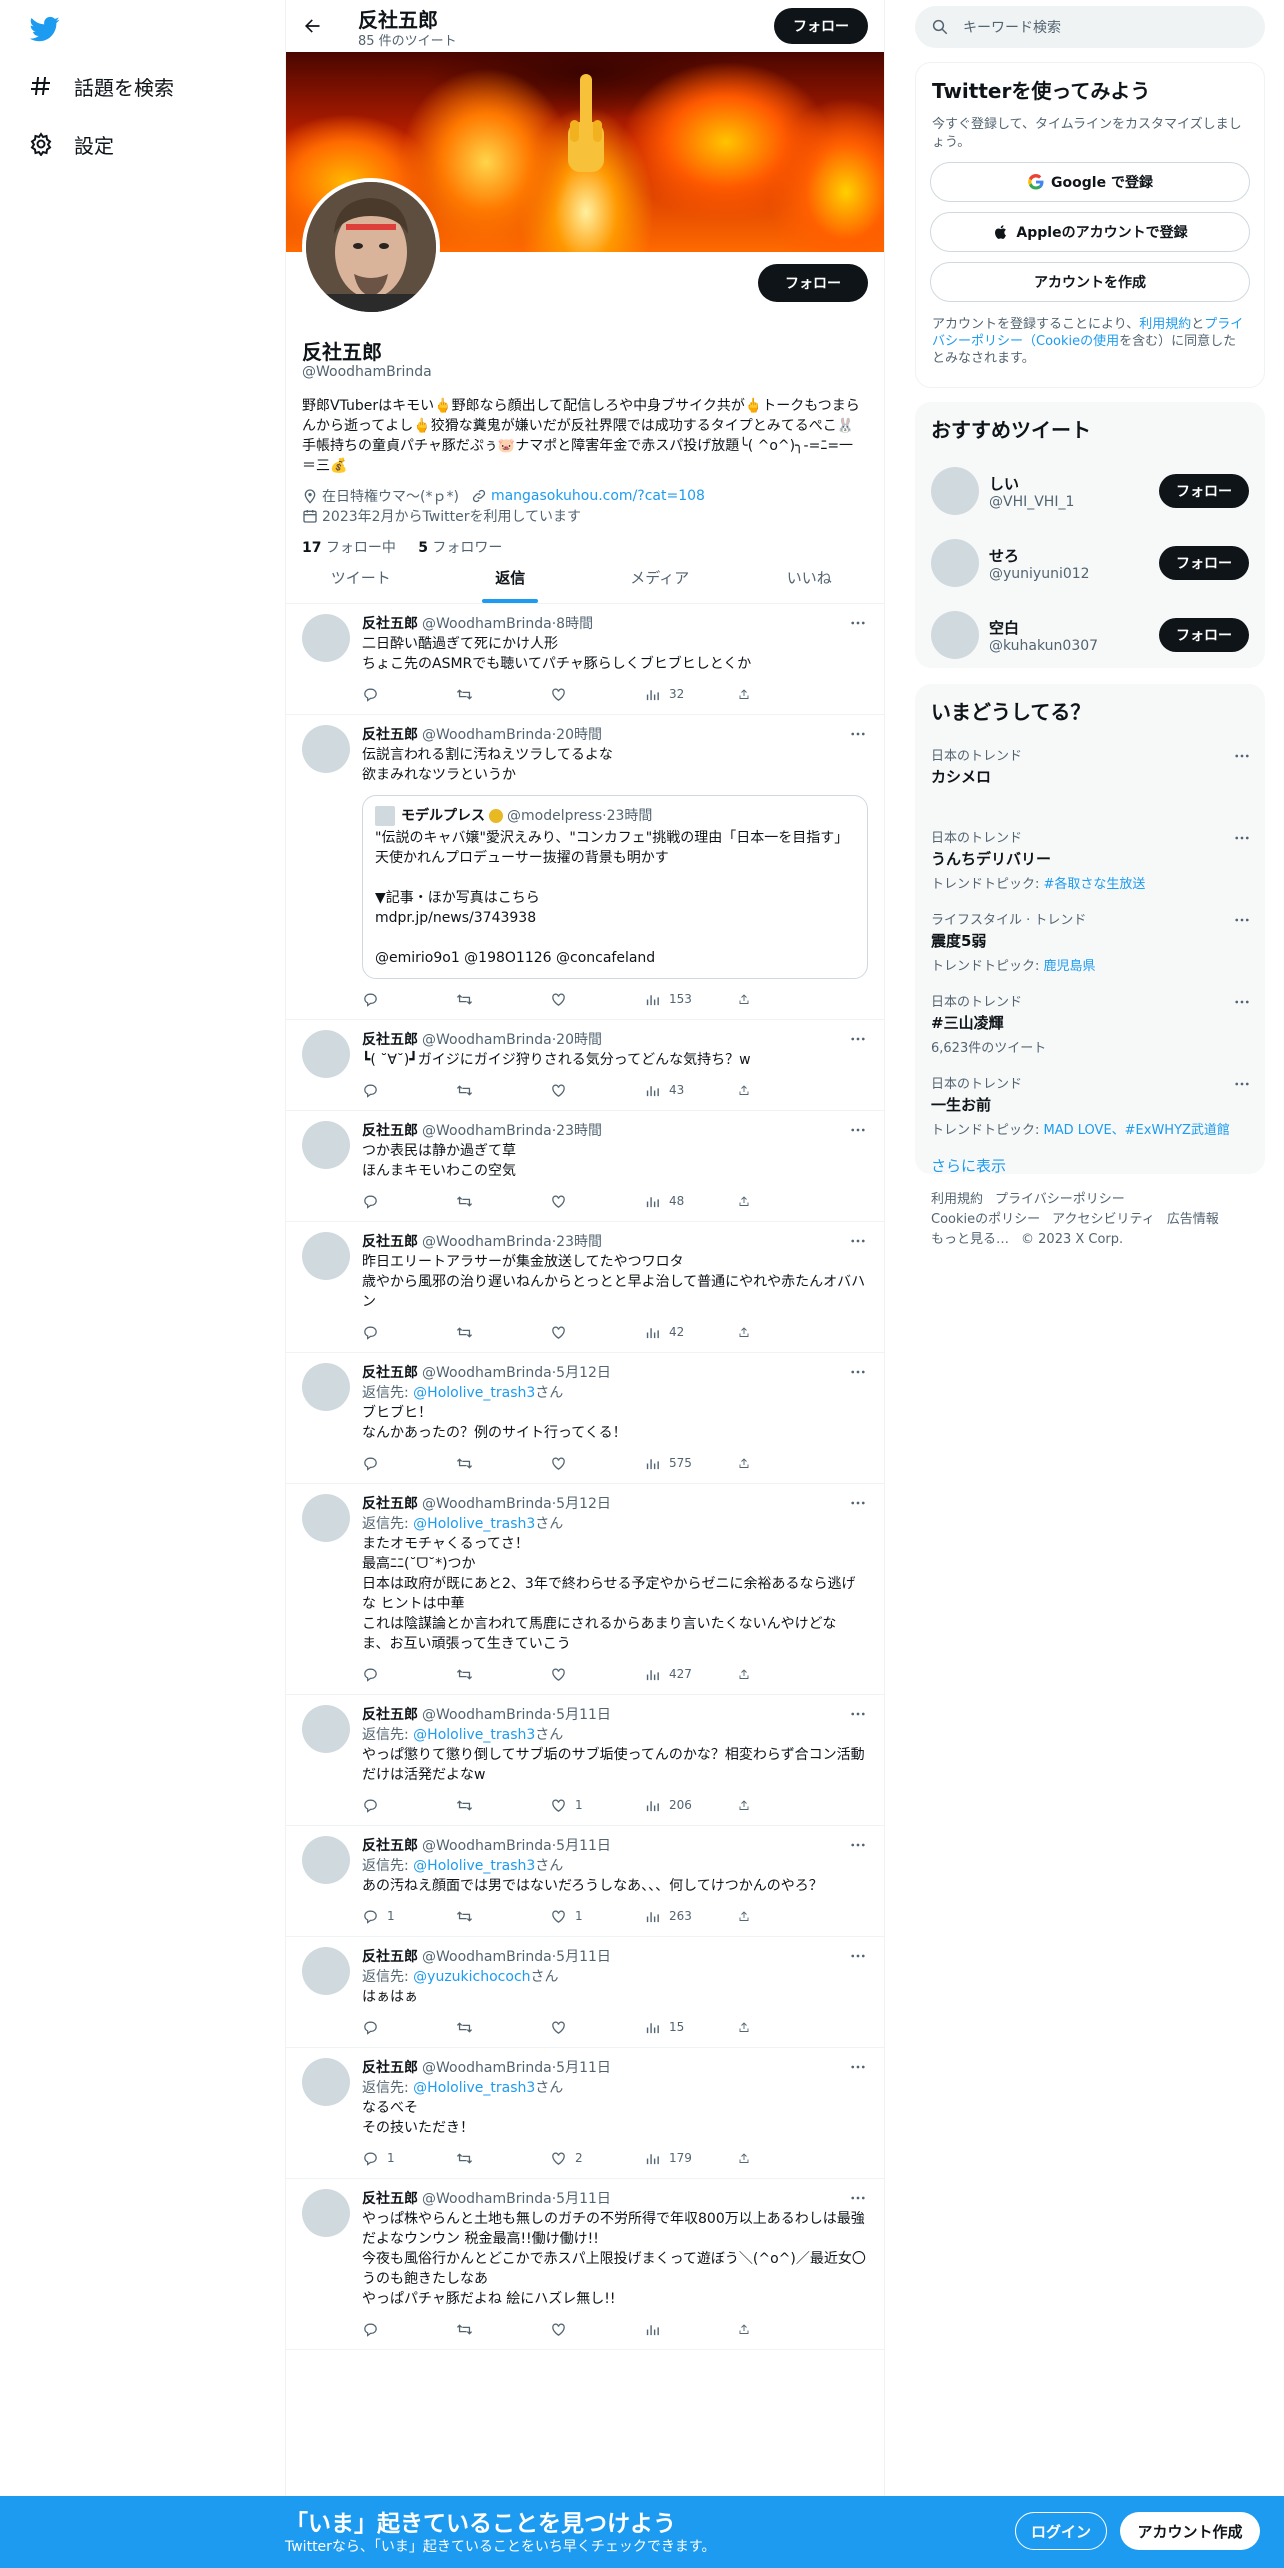 This screenshot has width=1284, height=2568. Describe the element at coordinates (101, 86) in the screenshot. I see `nav-explore: 話題を検索` at that location.